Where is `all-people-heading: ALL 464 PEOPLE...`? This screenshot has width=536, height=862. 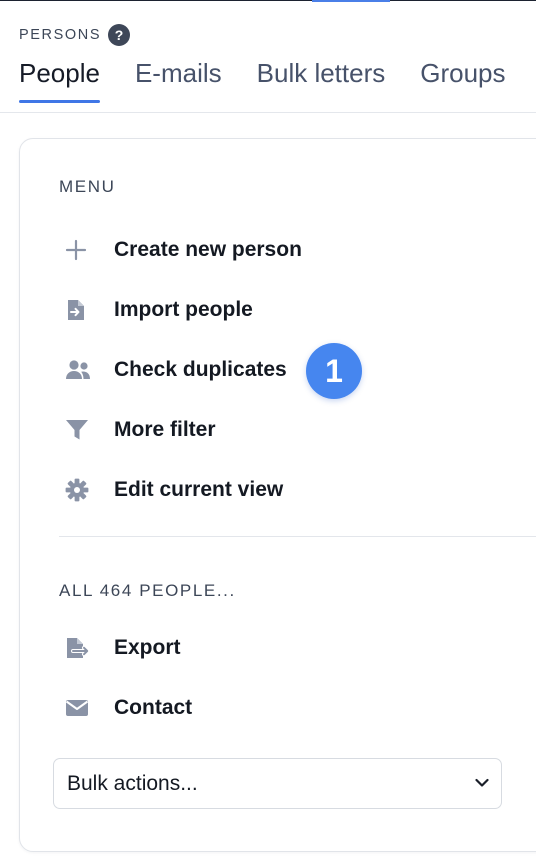 all-people-heading: ALL 464 PEOPLE... is located at coordinates (147, 590).